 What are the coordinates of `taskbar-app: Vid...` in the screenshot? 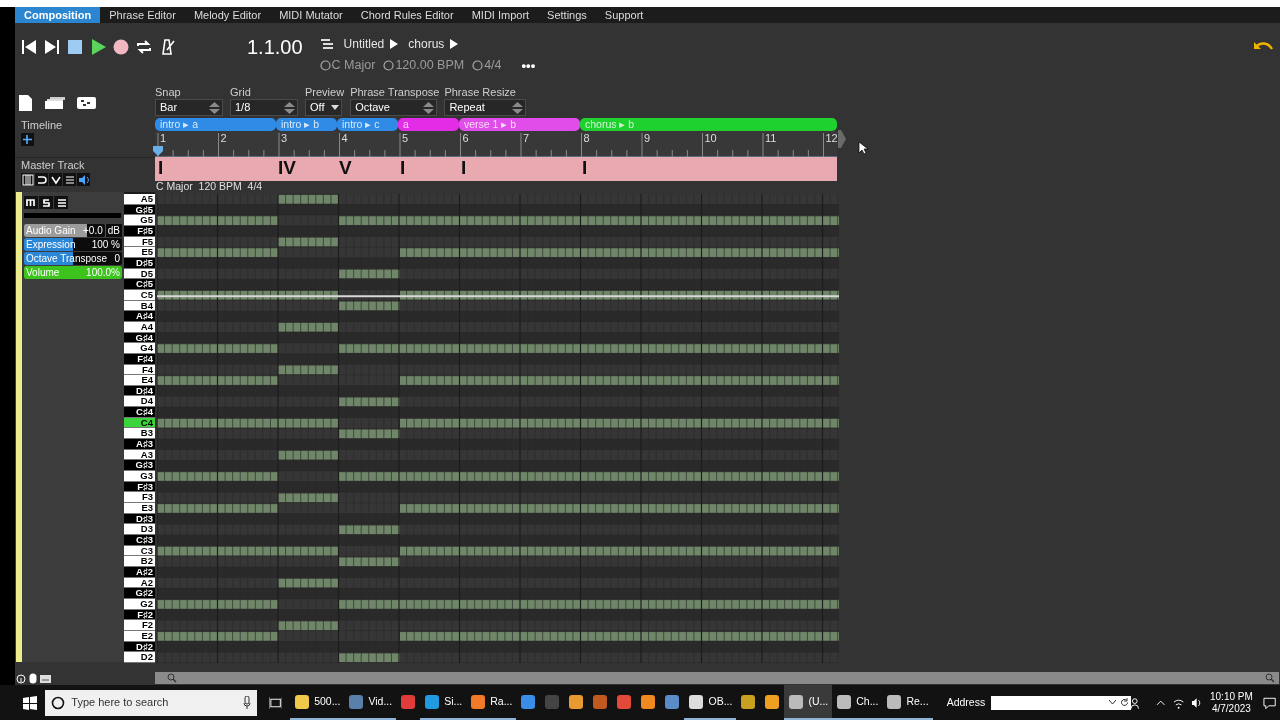 It's located at (370, 702).